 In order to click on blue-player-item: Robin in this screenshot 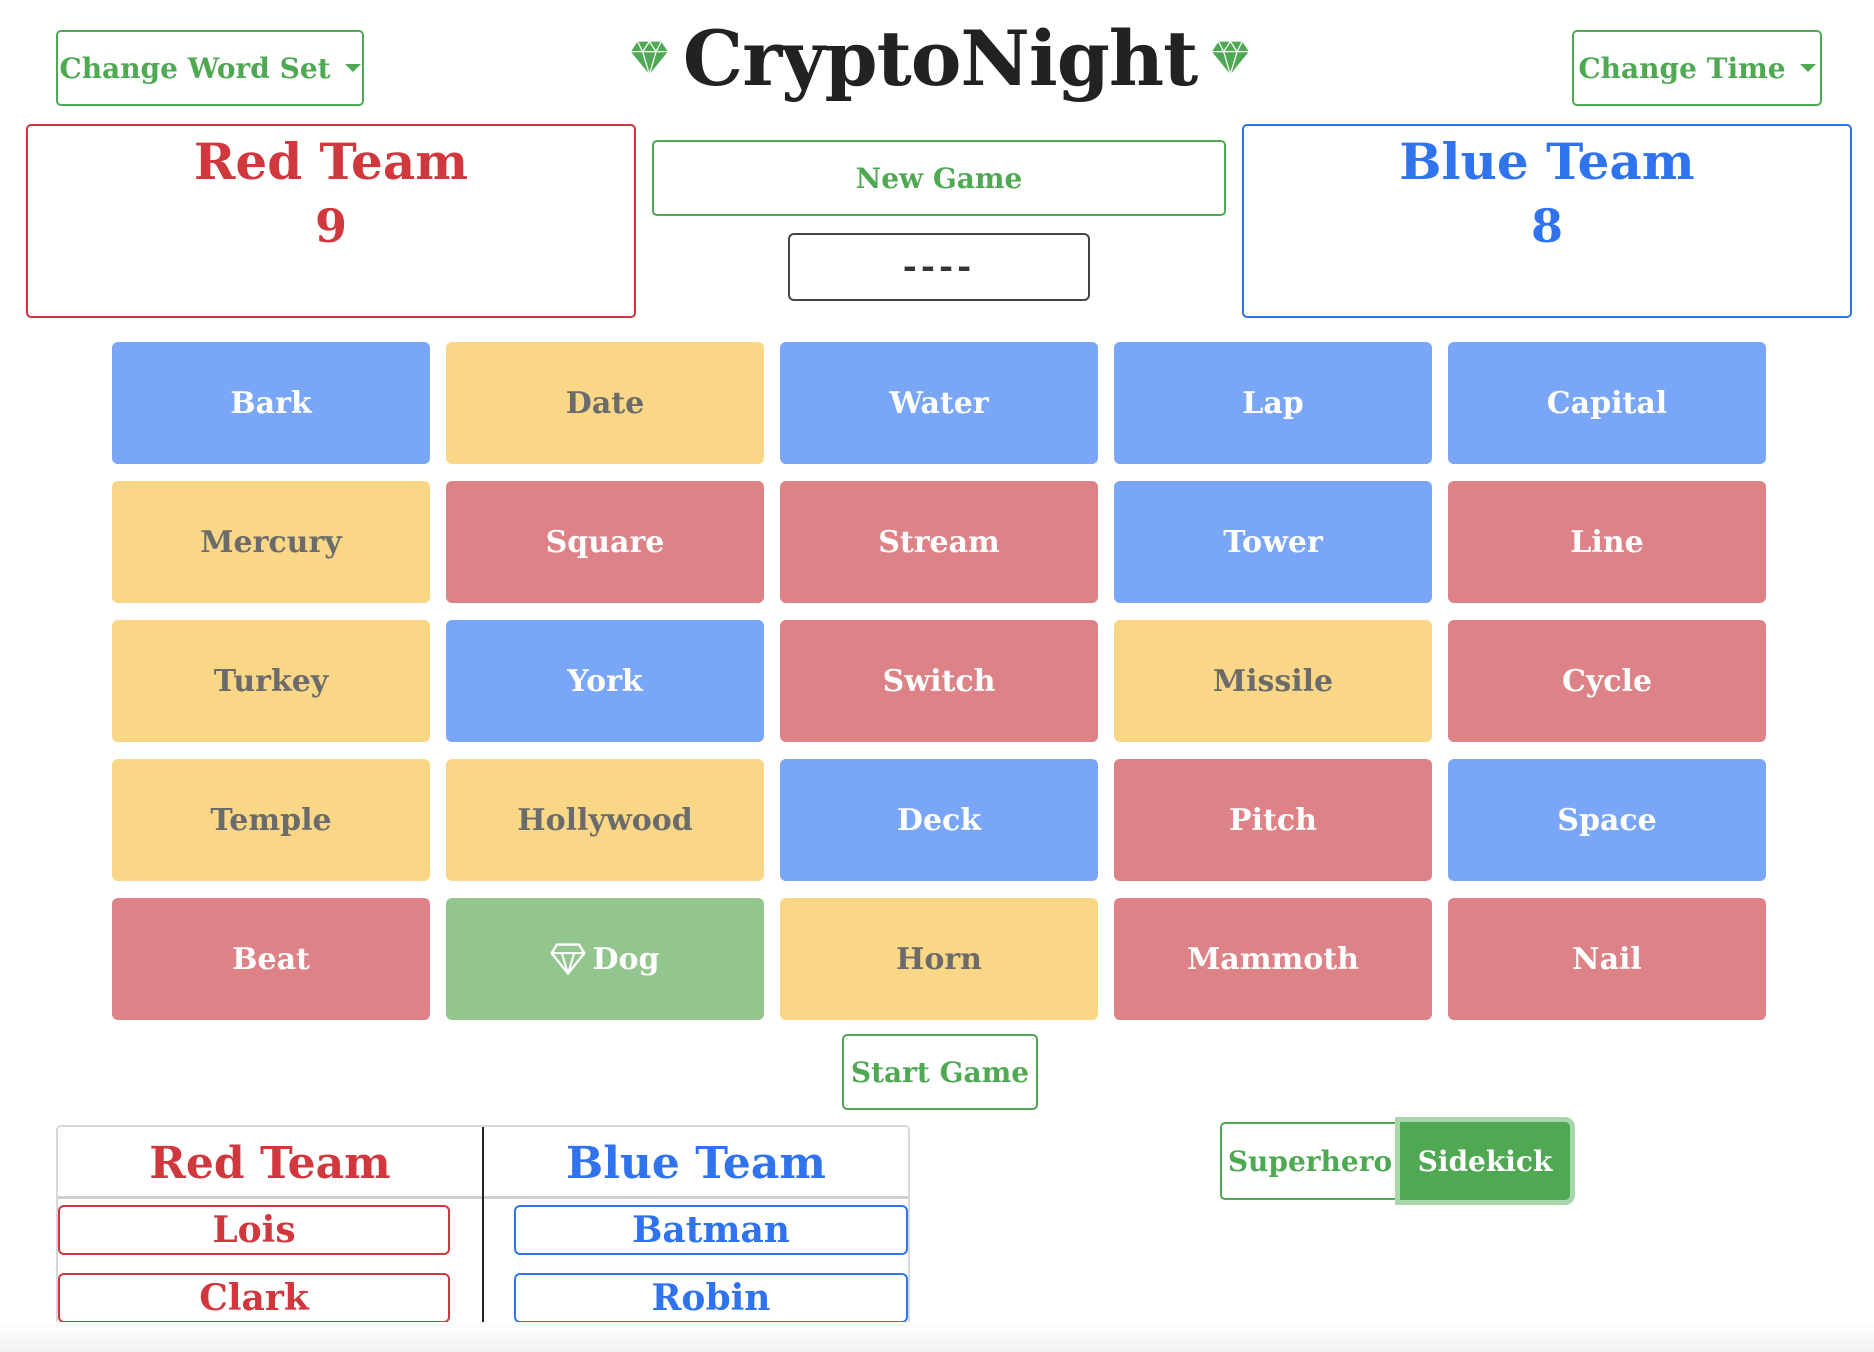, I will do `click(711, 1298)`.